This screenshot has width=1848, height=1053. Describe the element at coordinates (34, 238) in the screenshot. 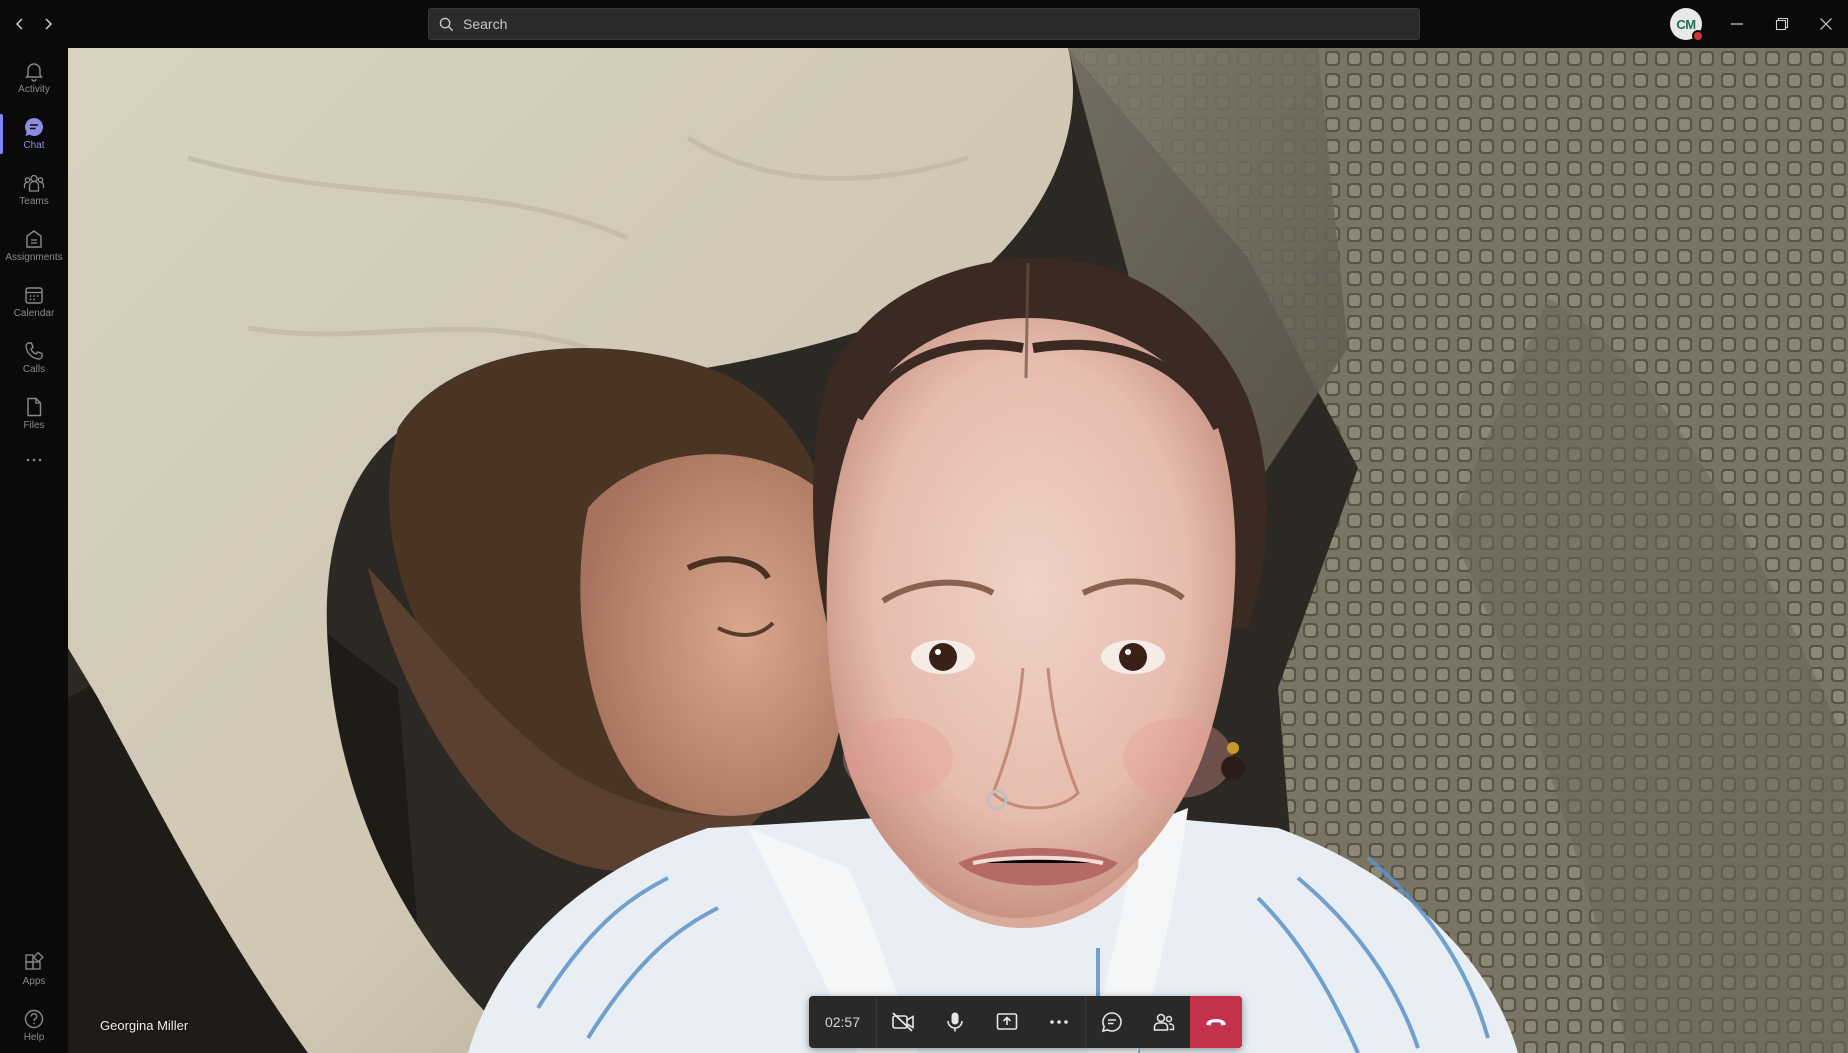

I see `assignments-icon` at that location.